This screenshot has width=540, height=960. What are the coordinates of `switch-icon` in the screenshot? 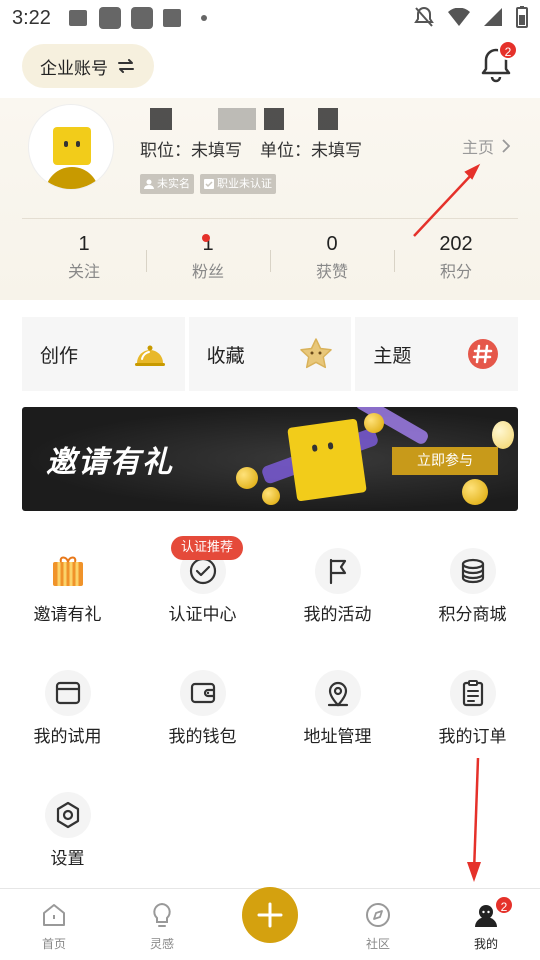 It's located at (126, 66).